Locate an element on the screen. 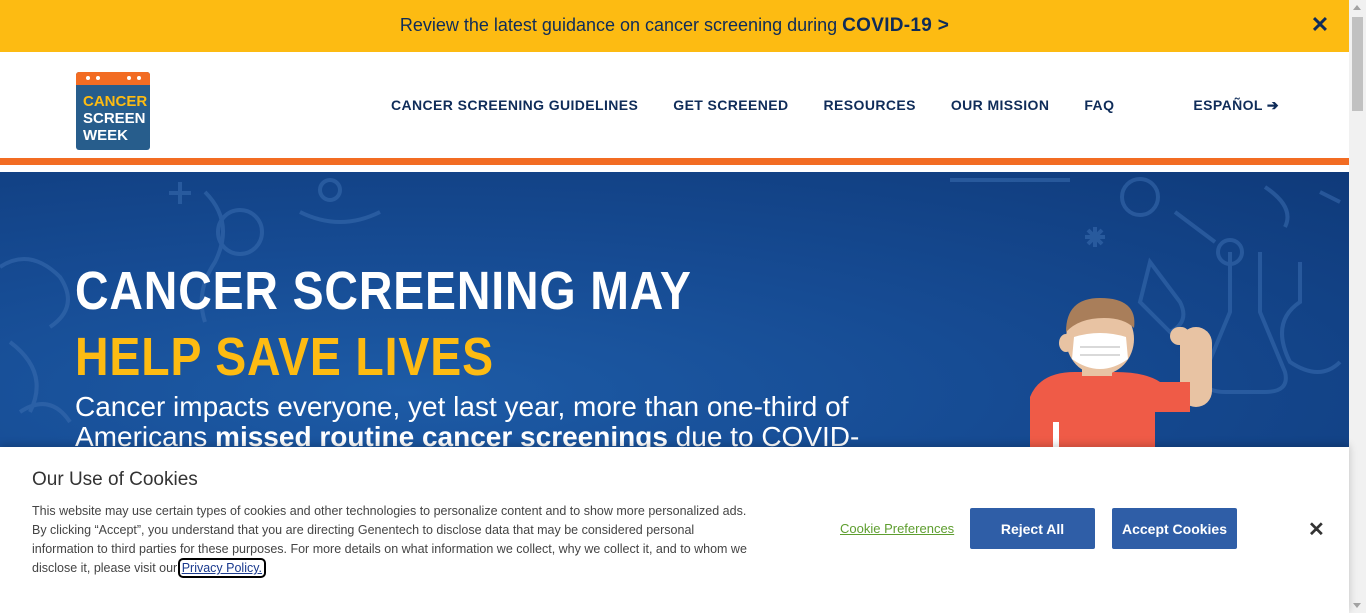 This screenshot has height=613, width=1366. privacy-policy-link: Privacy Policy. is located at coordinates (222, 568).